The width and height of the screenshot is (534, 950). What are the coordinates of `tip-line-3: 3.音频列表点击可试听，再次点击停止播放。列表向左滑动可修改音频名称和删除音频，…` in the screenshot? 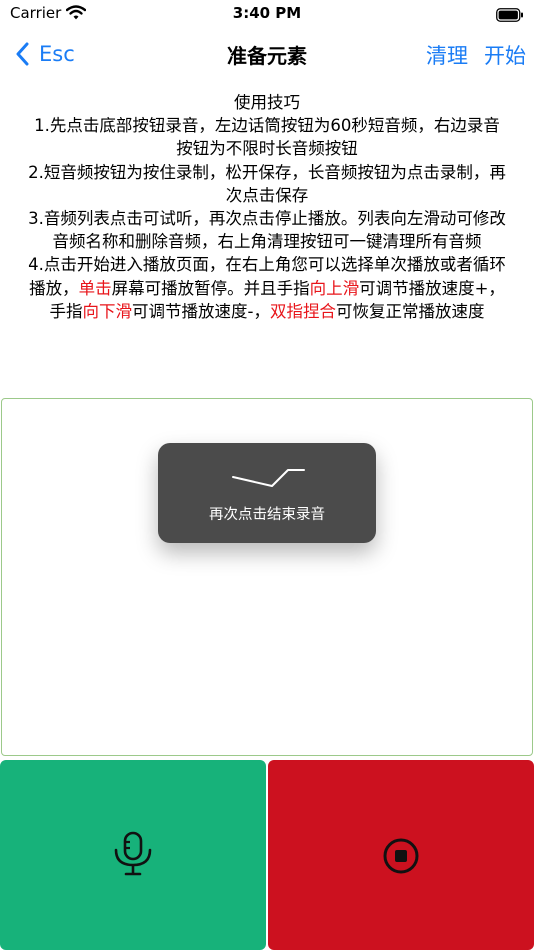 It's located at (267, 230).